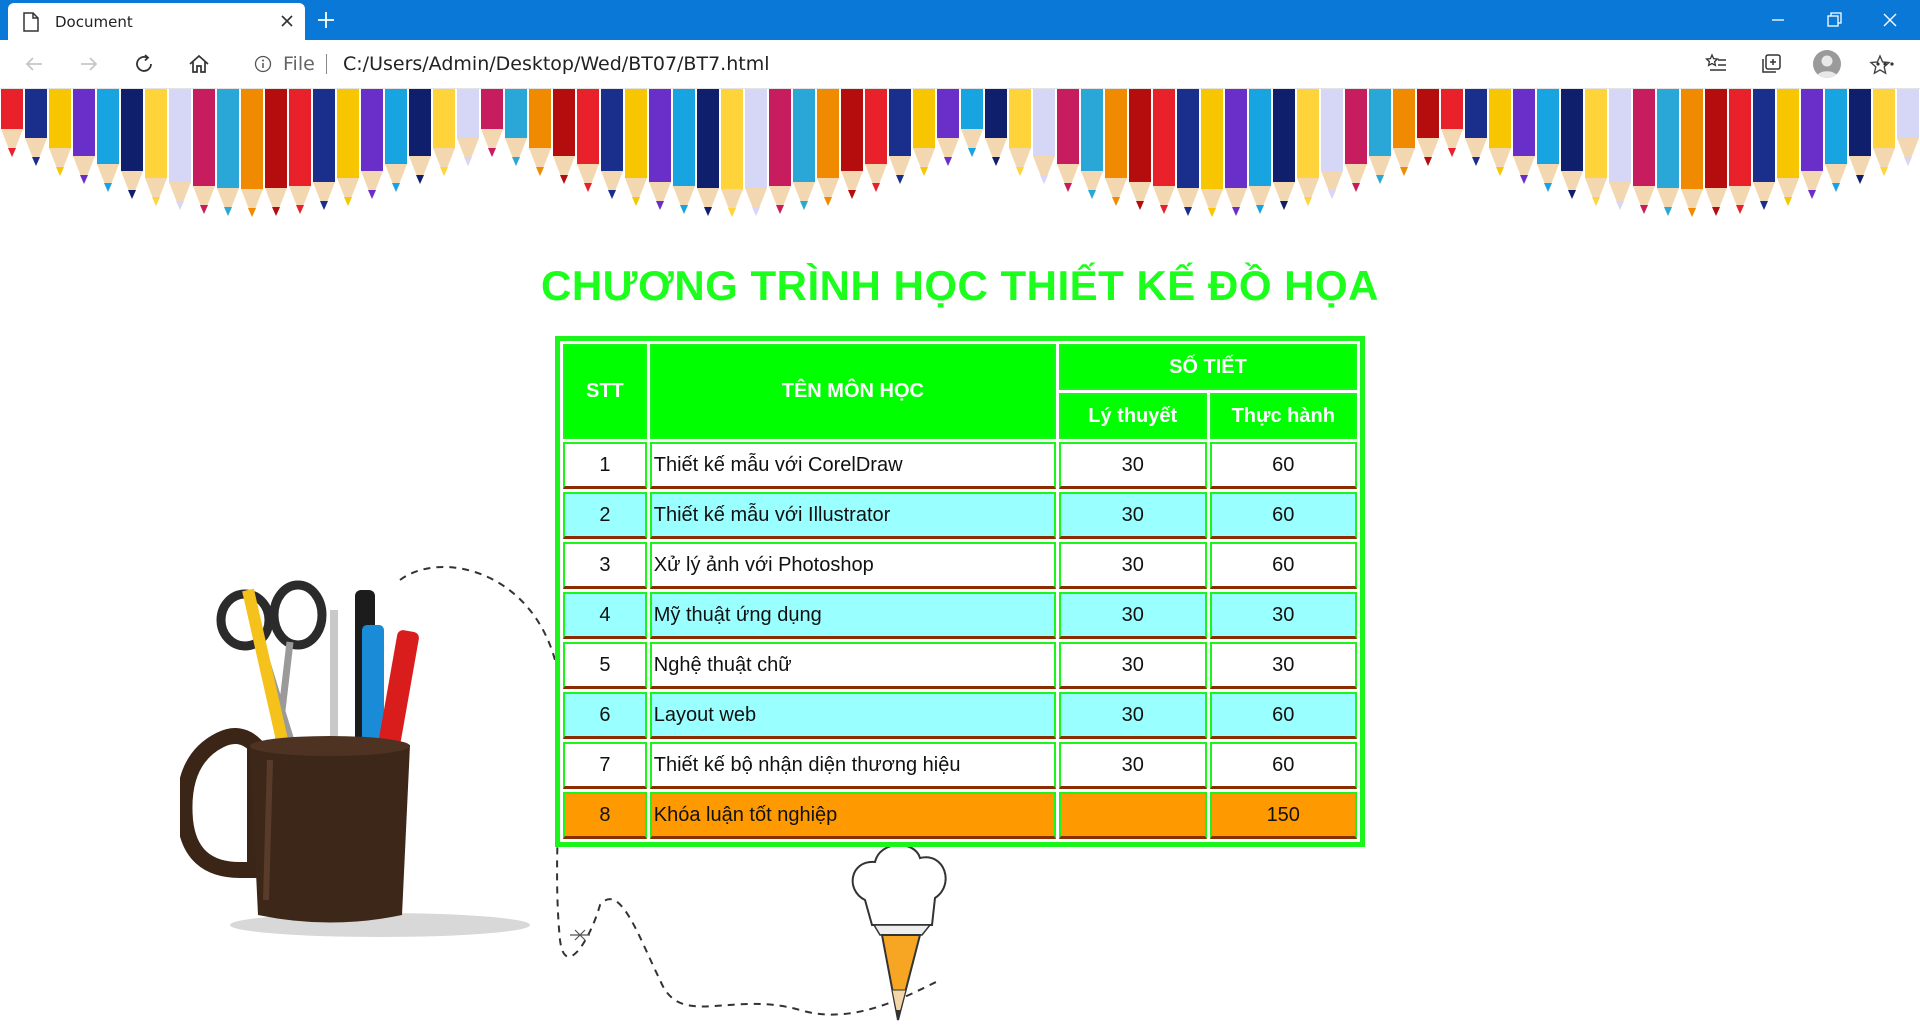 This screenshot has width=1920, height=1027. I want to click on table-row: 5 Nghệ thuật chữ 30 30, so click(960, 665).